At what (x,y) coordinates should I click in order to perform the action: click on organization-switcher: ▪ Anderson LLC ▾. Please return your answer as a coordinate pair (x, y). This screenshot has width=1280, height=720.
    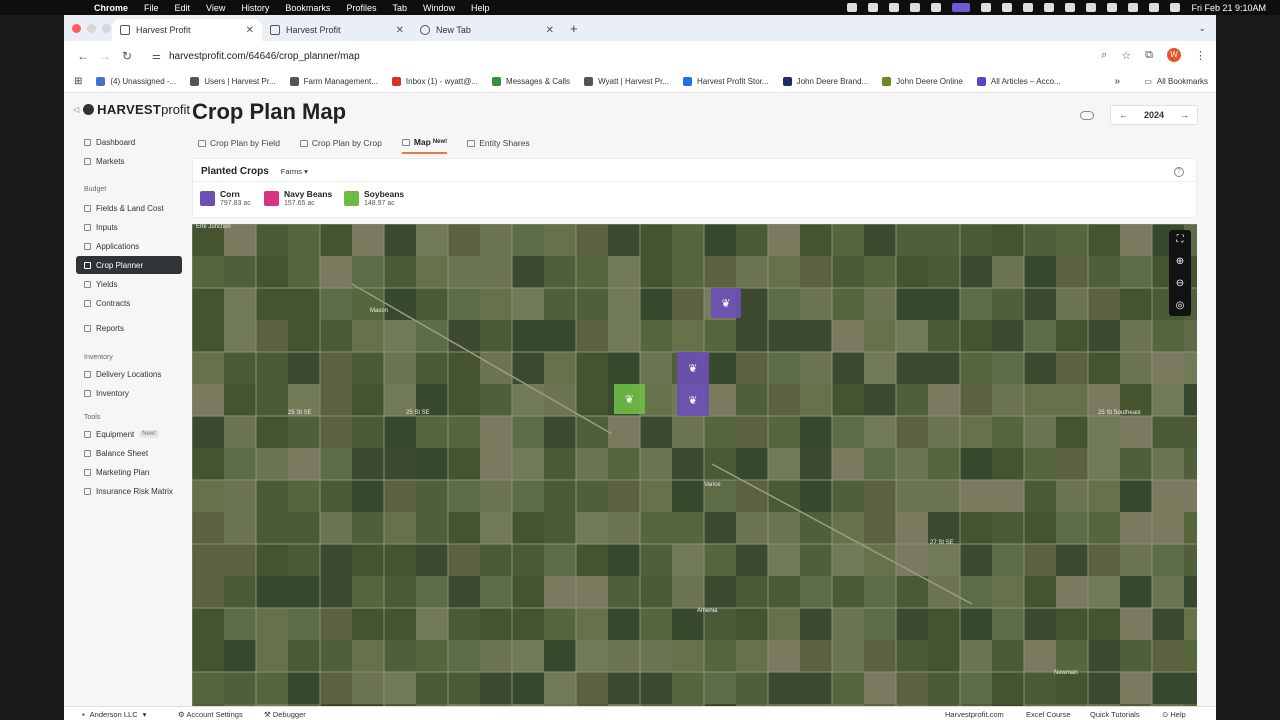
    Looking at the image, I should click on (114, 714).